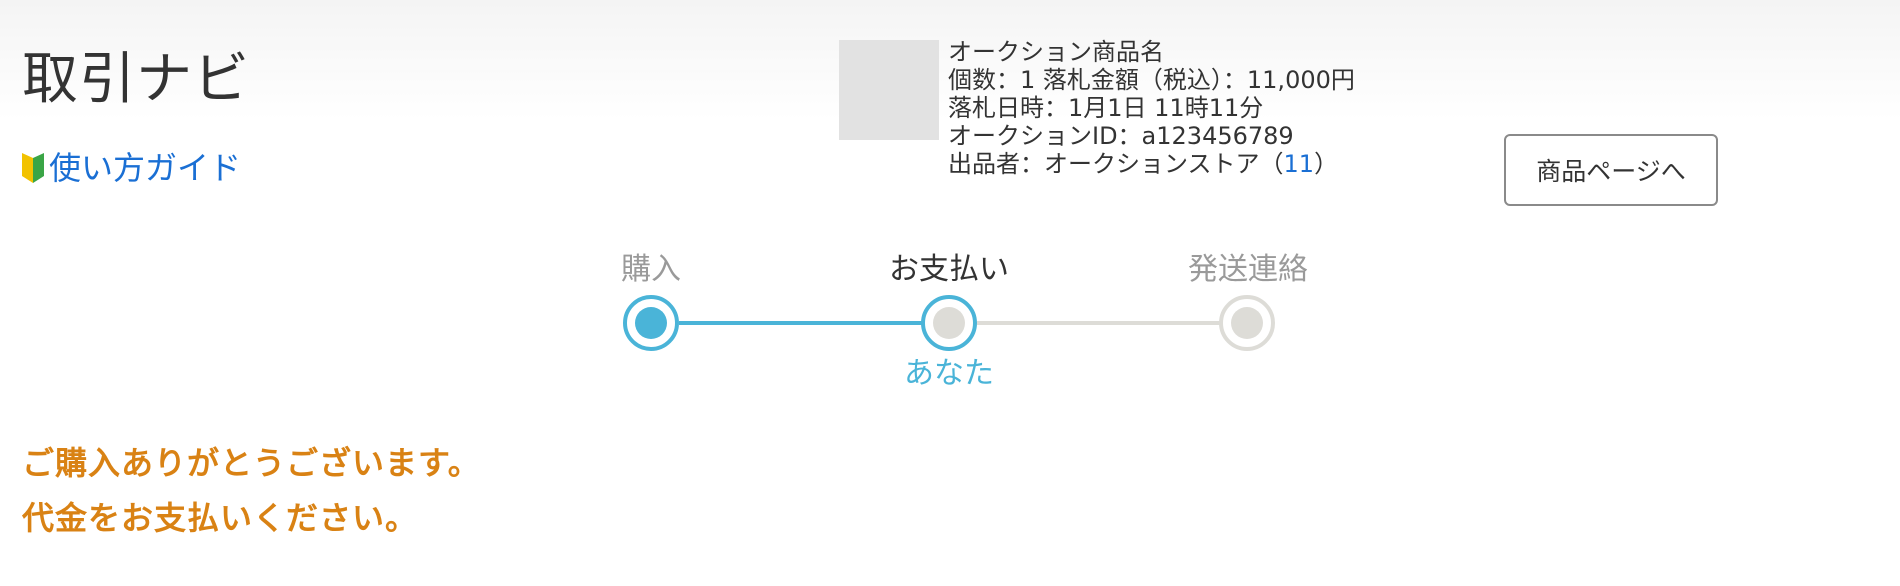 Image resolution: width=1900 pixels, height=586 pixels. What do you see at coordinates (1248, 269) in the screenshot?
I see `step-label-shipping: 発送連絡` at bounding box center [1248, 269].